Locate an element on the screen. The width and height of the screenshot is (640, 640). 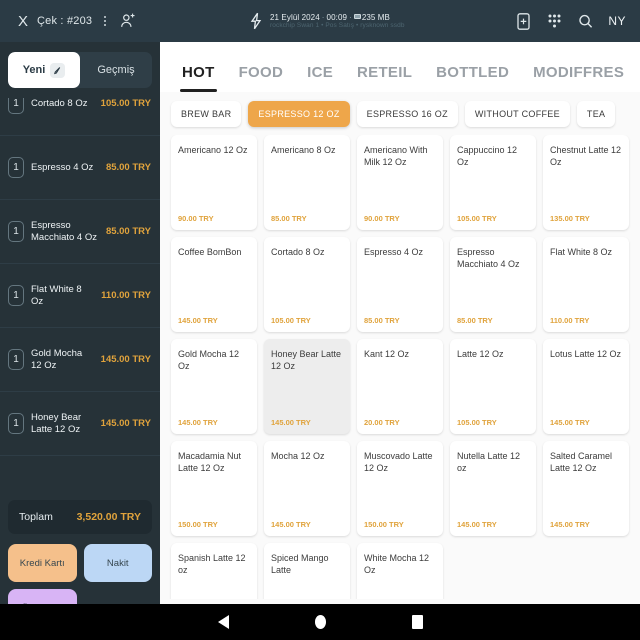
home-circle-icon is located at coordinates (320, 622).